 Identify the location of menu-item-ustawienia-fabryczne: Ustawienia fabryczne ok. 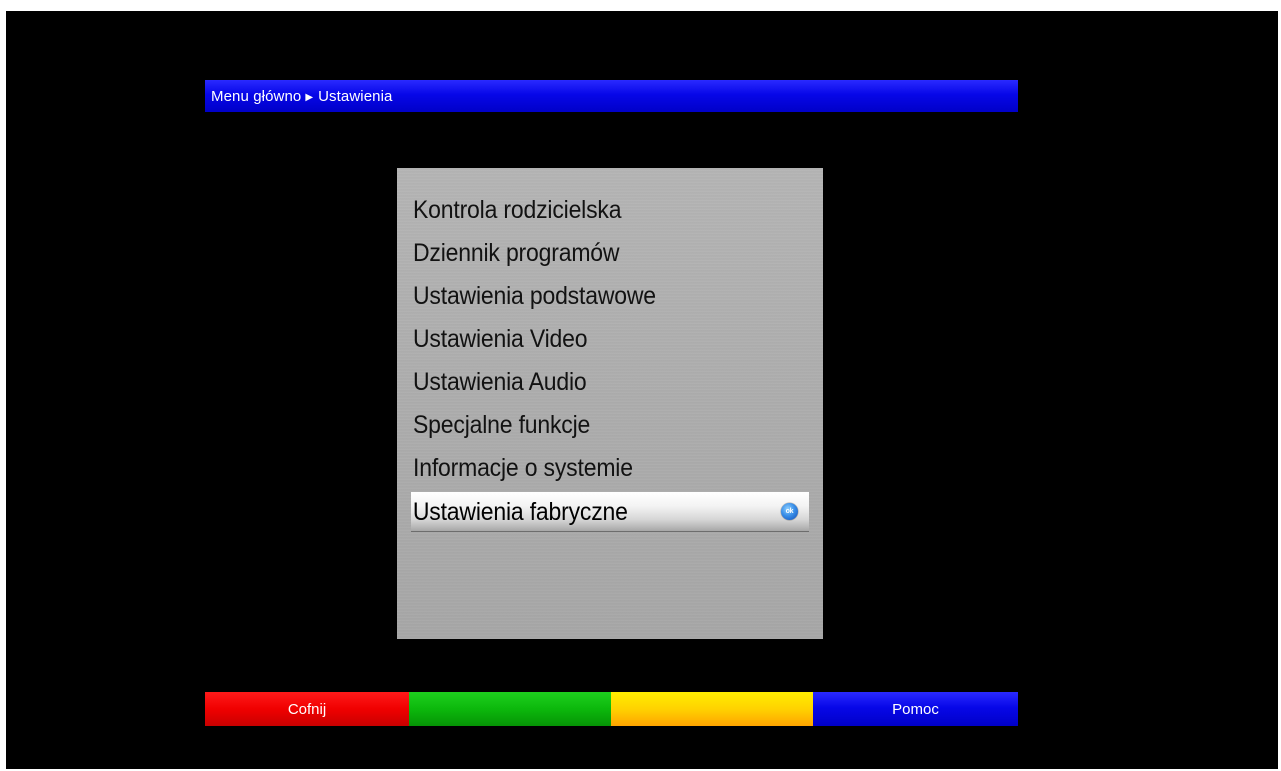
(610, 512).